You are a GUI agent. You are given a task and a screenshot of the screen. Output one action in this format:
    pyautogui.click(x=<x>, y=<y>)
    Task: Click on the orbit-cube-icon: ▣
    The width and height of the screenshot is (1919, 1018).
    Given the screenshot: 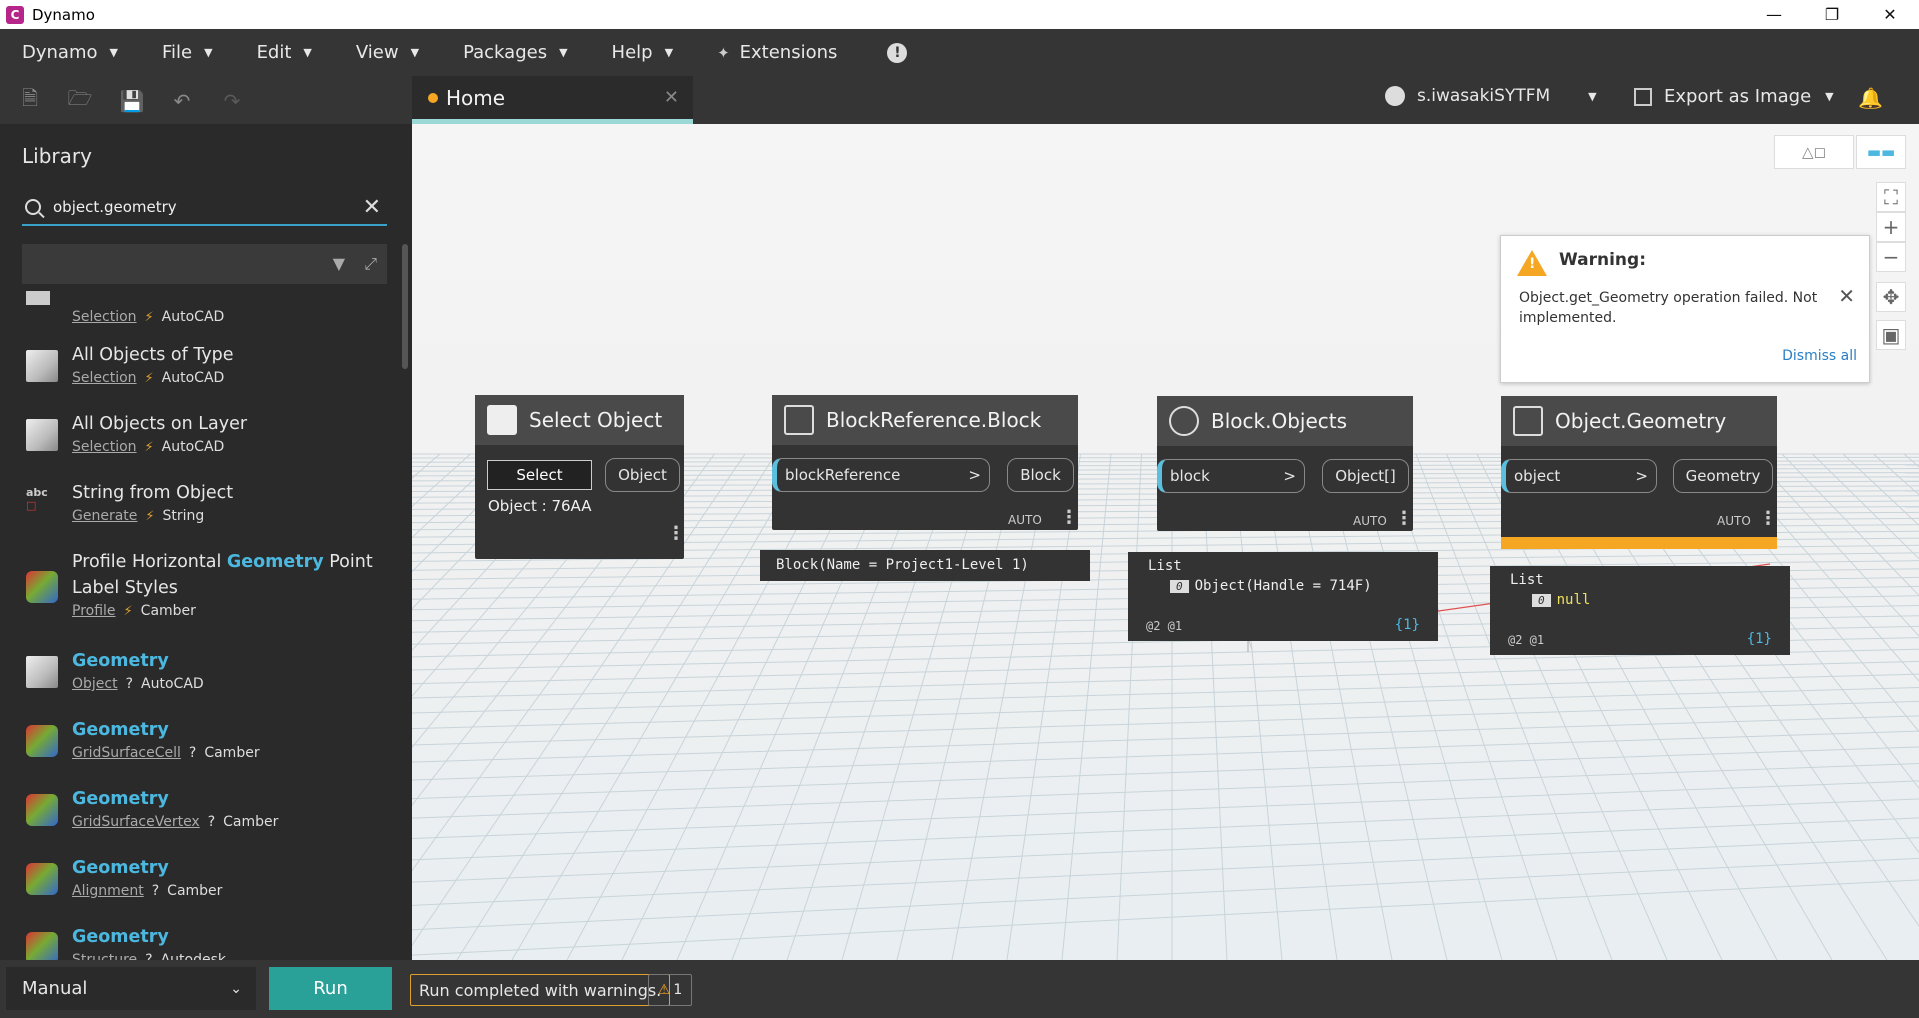 What is the action you would take?
    pyautogui.click(x=1891, y=335)
    